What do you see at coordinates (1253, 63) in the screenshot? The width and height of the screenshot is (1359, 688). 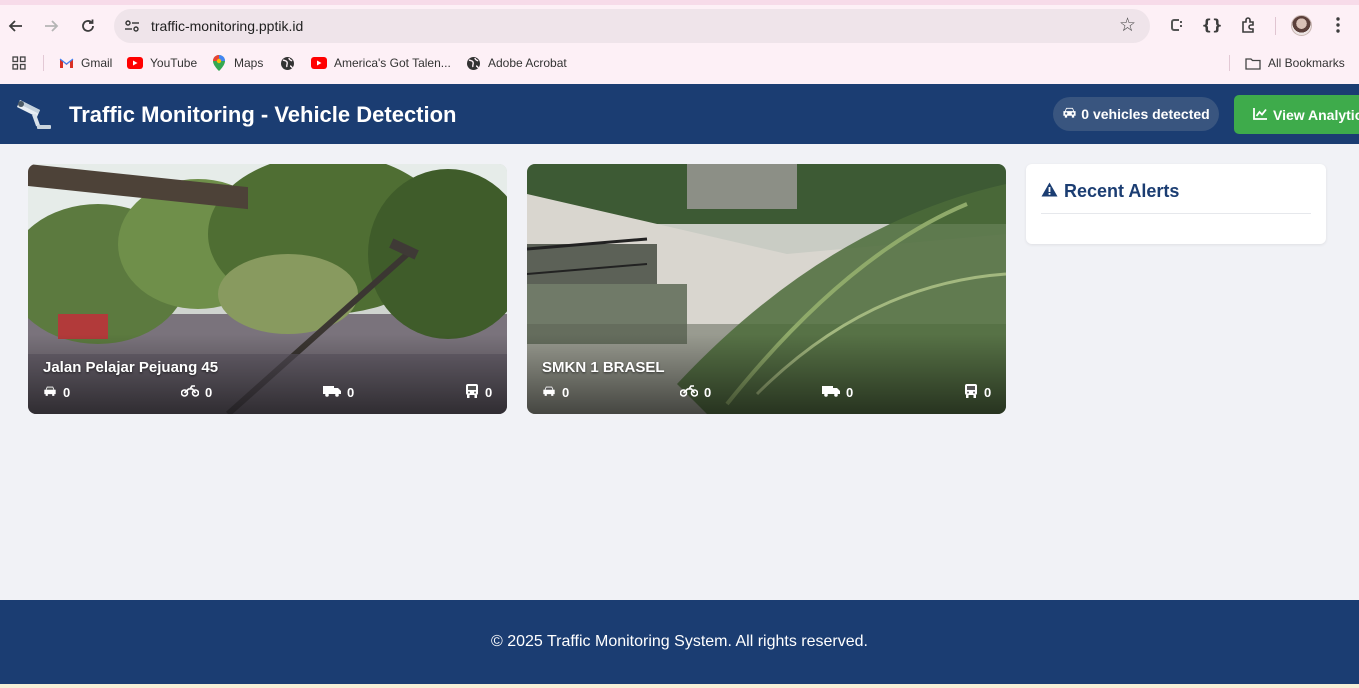 I see `folder-icon` at bounding box center [1253, 63].